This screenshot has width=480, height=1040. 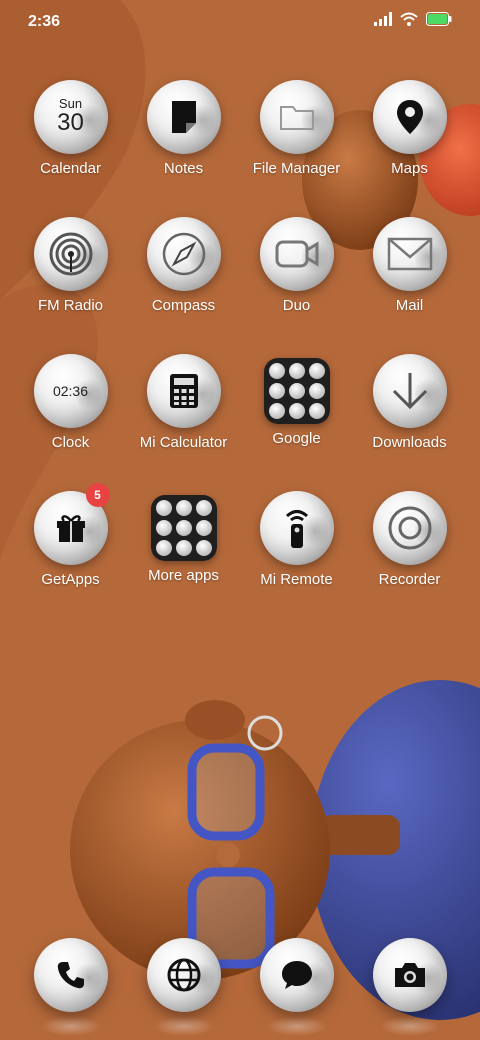 I want to click on app-label: Recorder, so click(x=409, y=579).